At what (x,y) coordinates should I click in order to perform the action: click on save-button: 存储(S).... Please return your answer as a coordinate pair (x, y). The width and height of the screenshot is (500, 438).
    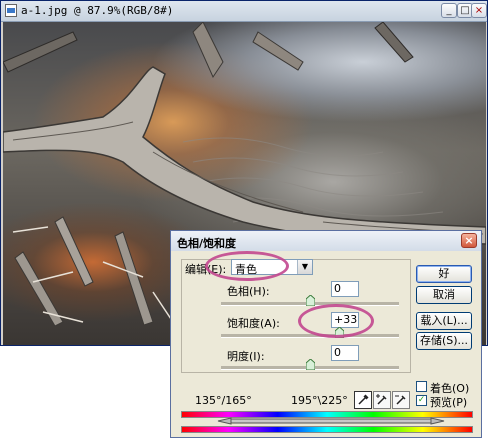
    Looking at the image, I should click on (444, 341).